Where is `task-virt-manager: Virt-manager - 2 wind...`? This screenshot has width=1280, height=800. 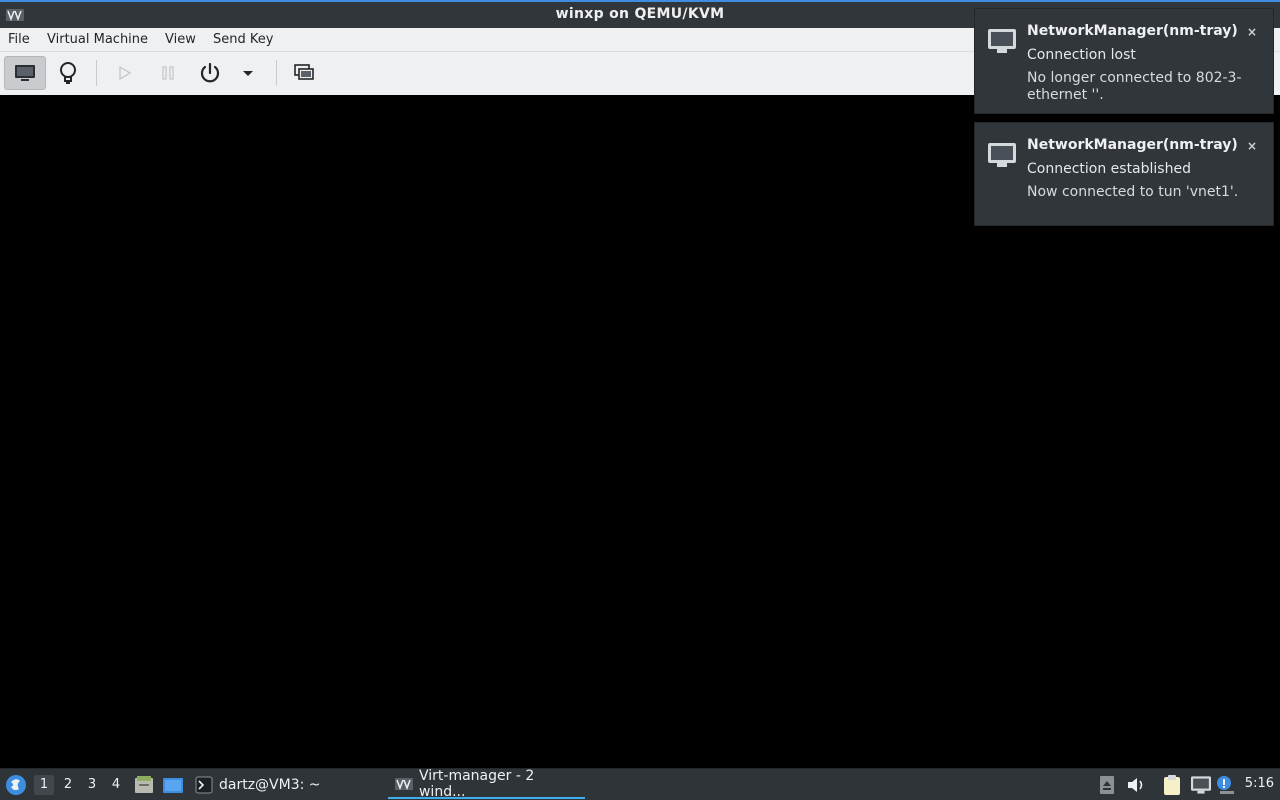 task-virt-manager: Virt-manager - 2 wind... is located at coordinates (486, 784).